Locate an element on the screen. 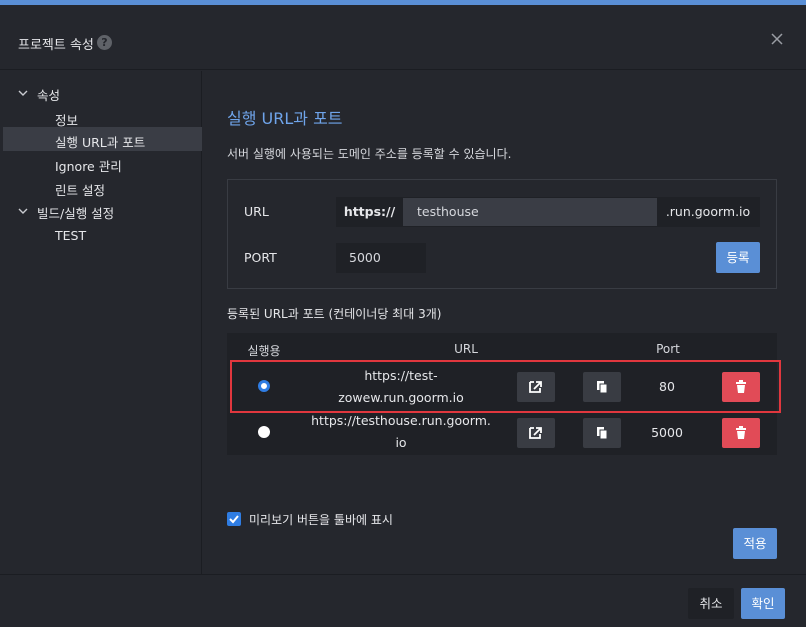 This screenshot has height=627, width=806. sidebar-item-ignore: Ignore 관리 is located at coordinates (102, 163).